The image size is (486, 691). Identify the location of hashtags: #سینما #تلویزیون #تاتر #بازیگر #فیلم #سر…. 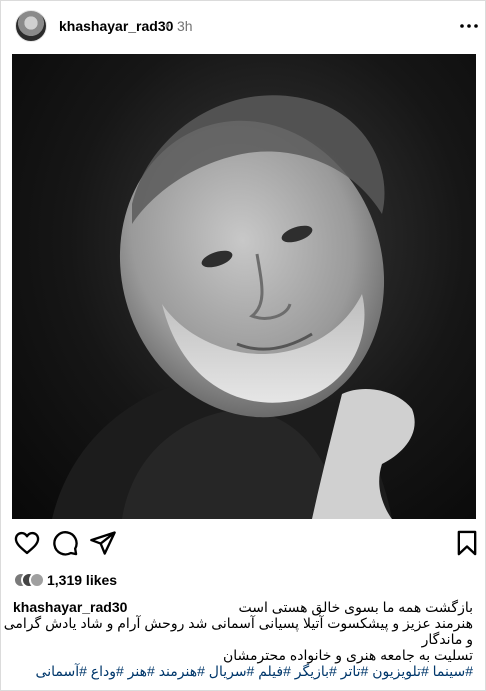
(243, 671).